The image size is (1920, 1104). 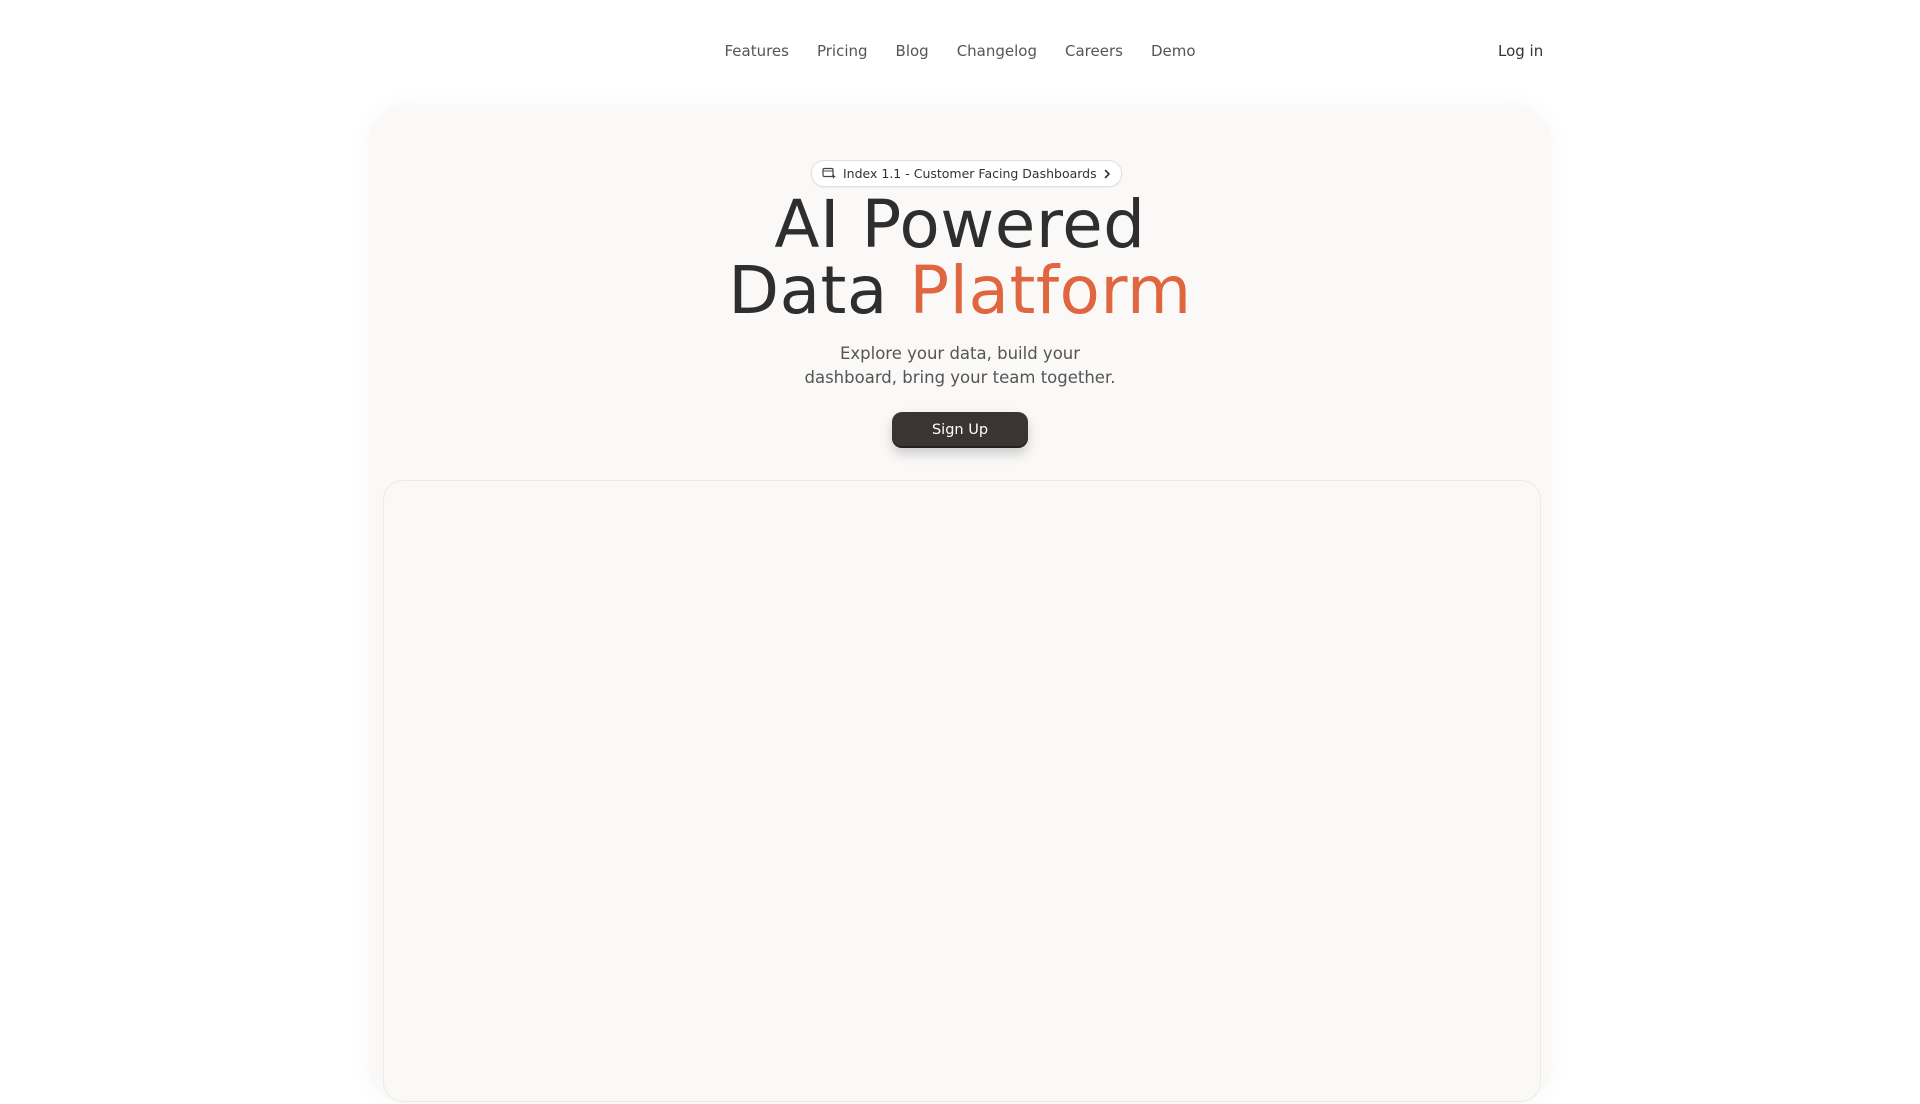 I want to click on nav-link-pricing: Pricing, so click(x=842, y=51).